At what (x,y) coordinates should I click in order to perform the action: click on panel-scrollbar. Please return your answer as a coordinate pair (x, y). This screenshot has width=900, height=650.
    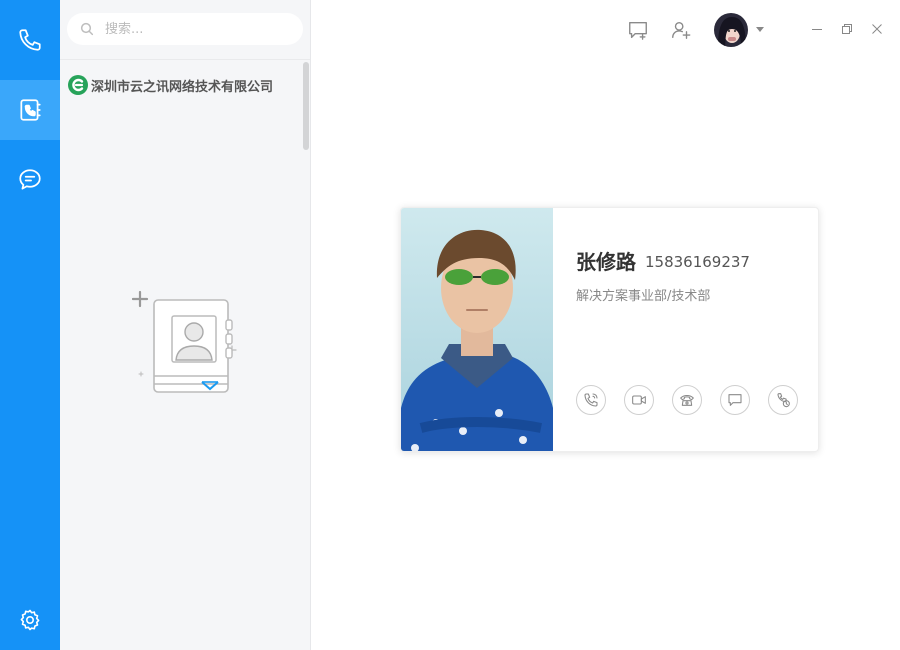
    Looking at the image, I should click on (306, 106).